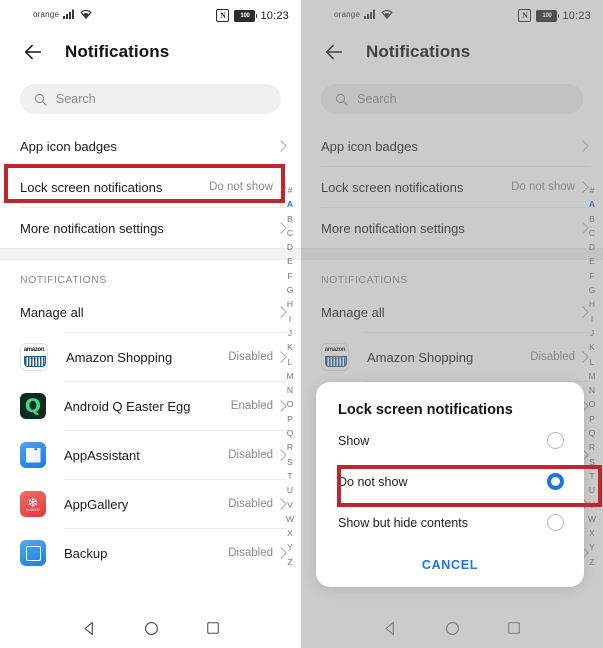 This screenshot has height=648, width=603. What do you see at coordinates (150, 406) in the screenshot?
I see `app-row-android-q-easter-egg: Q Android Q Easter Egg Enabled` at bounding box center [150, 406].